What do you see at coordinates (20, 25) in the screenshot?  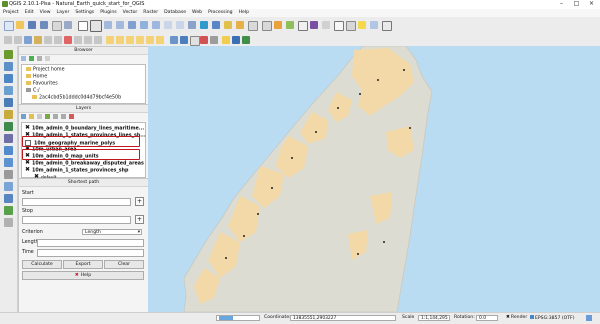 I see `open-project-icon` at bounding box center [20, 25].